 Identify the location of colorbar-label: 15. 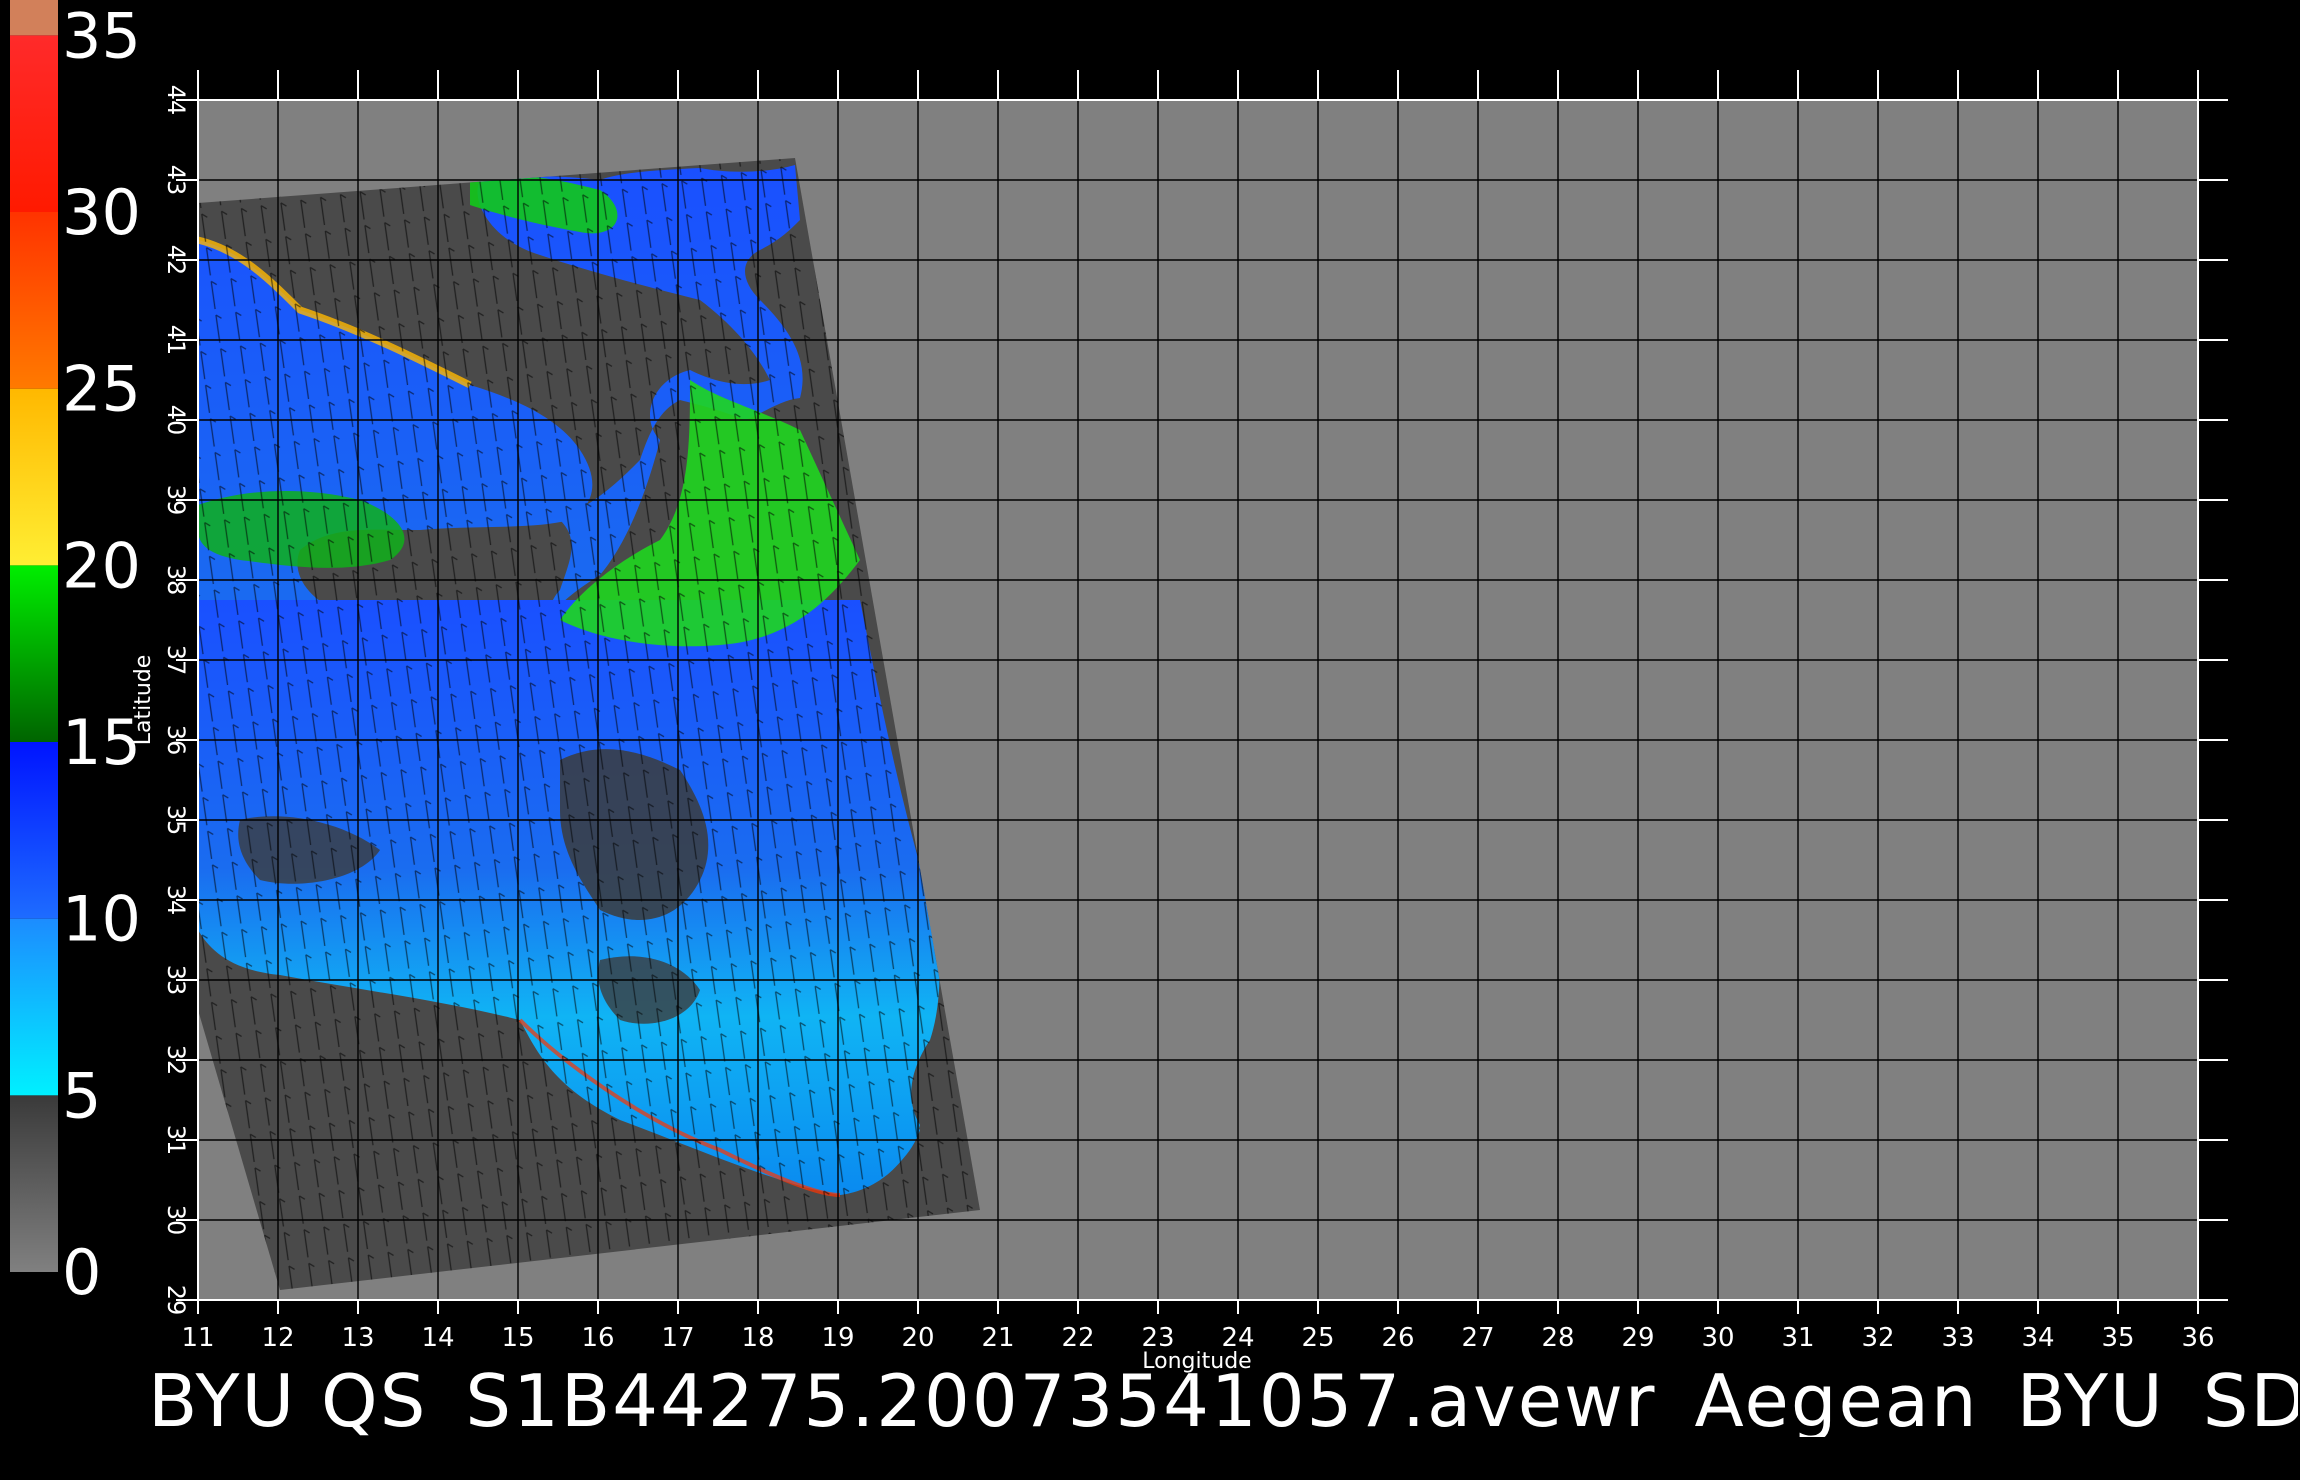
(101, 742).